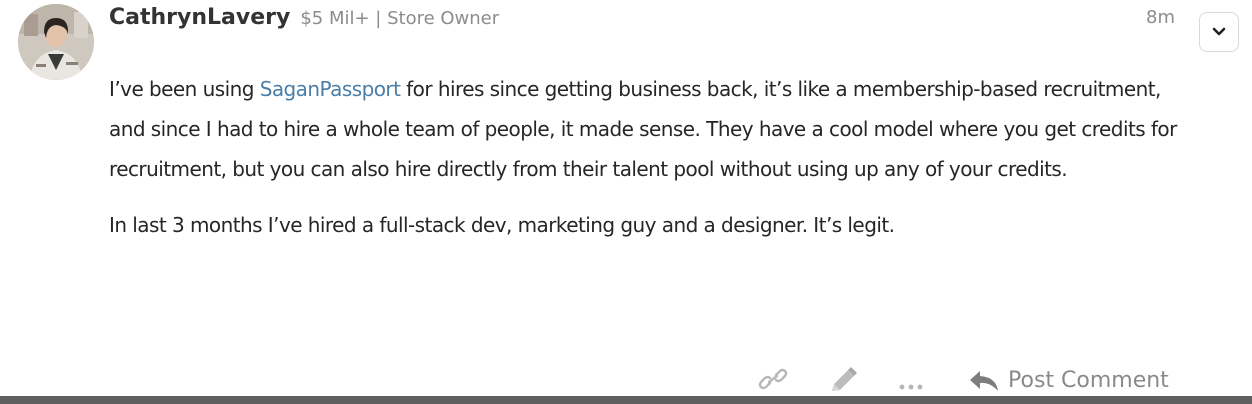  I want to click on reply-arrow-icon, so click(984, 381).